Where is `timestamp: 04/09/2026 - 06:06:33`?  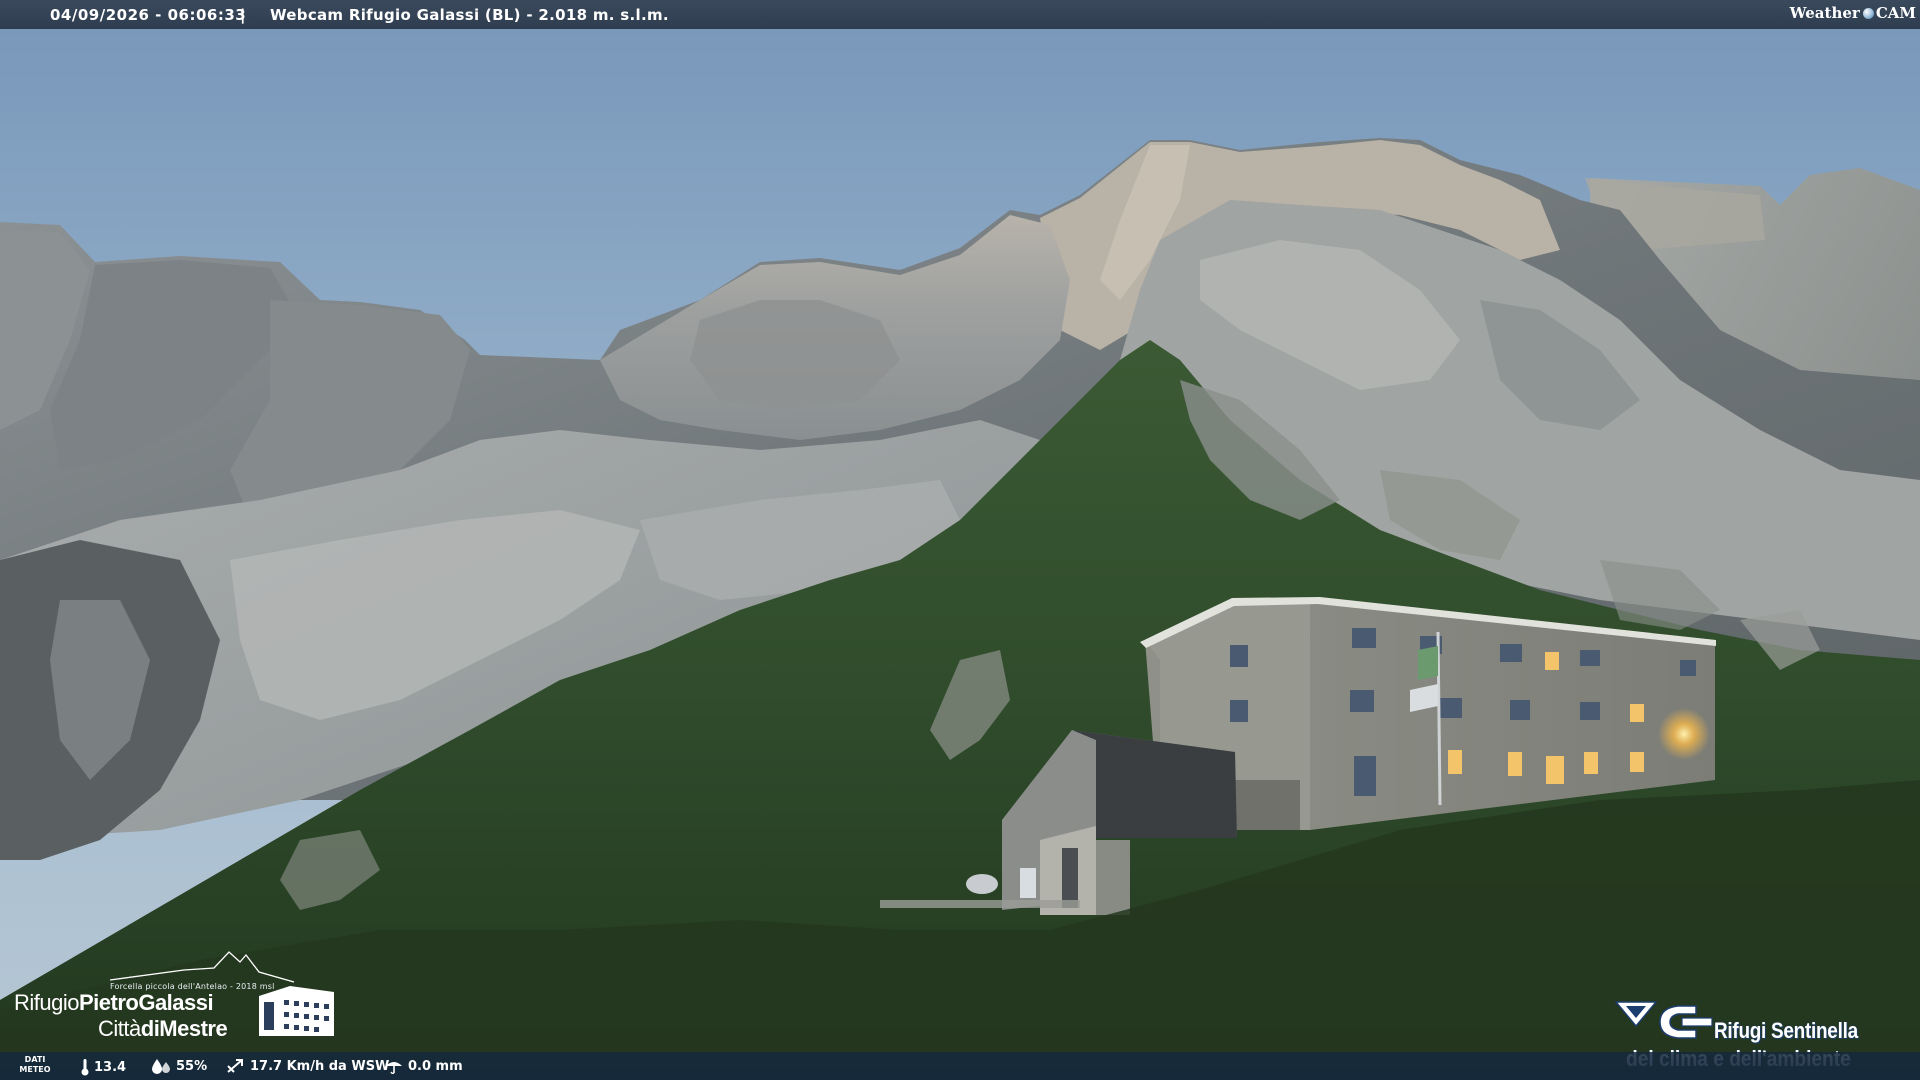
timestamp: 04/09/2026 - 06:06:33 is located at coordinates (148, 15).